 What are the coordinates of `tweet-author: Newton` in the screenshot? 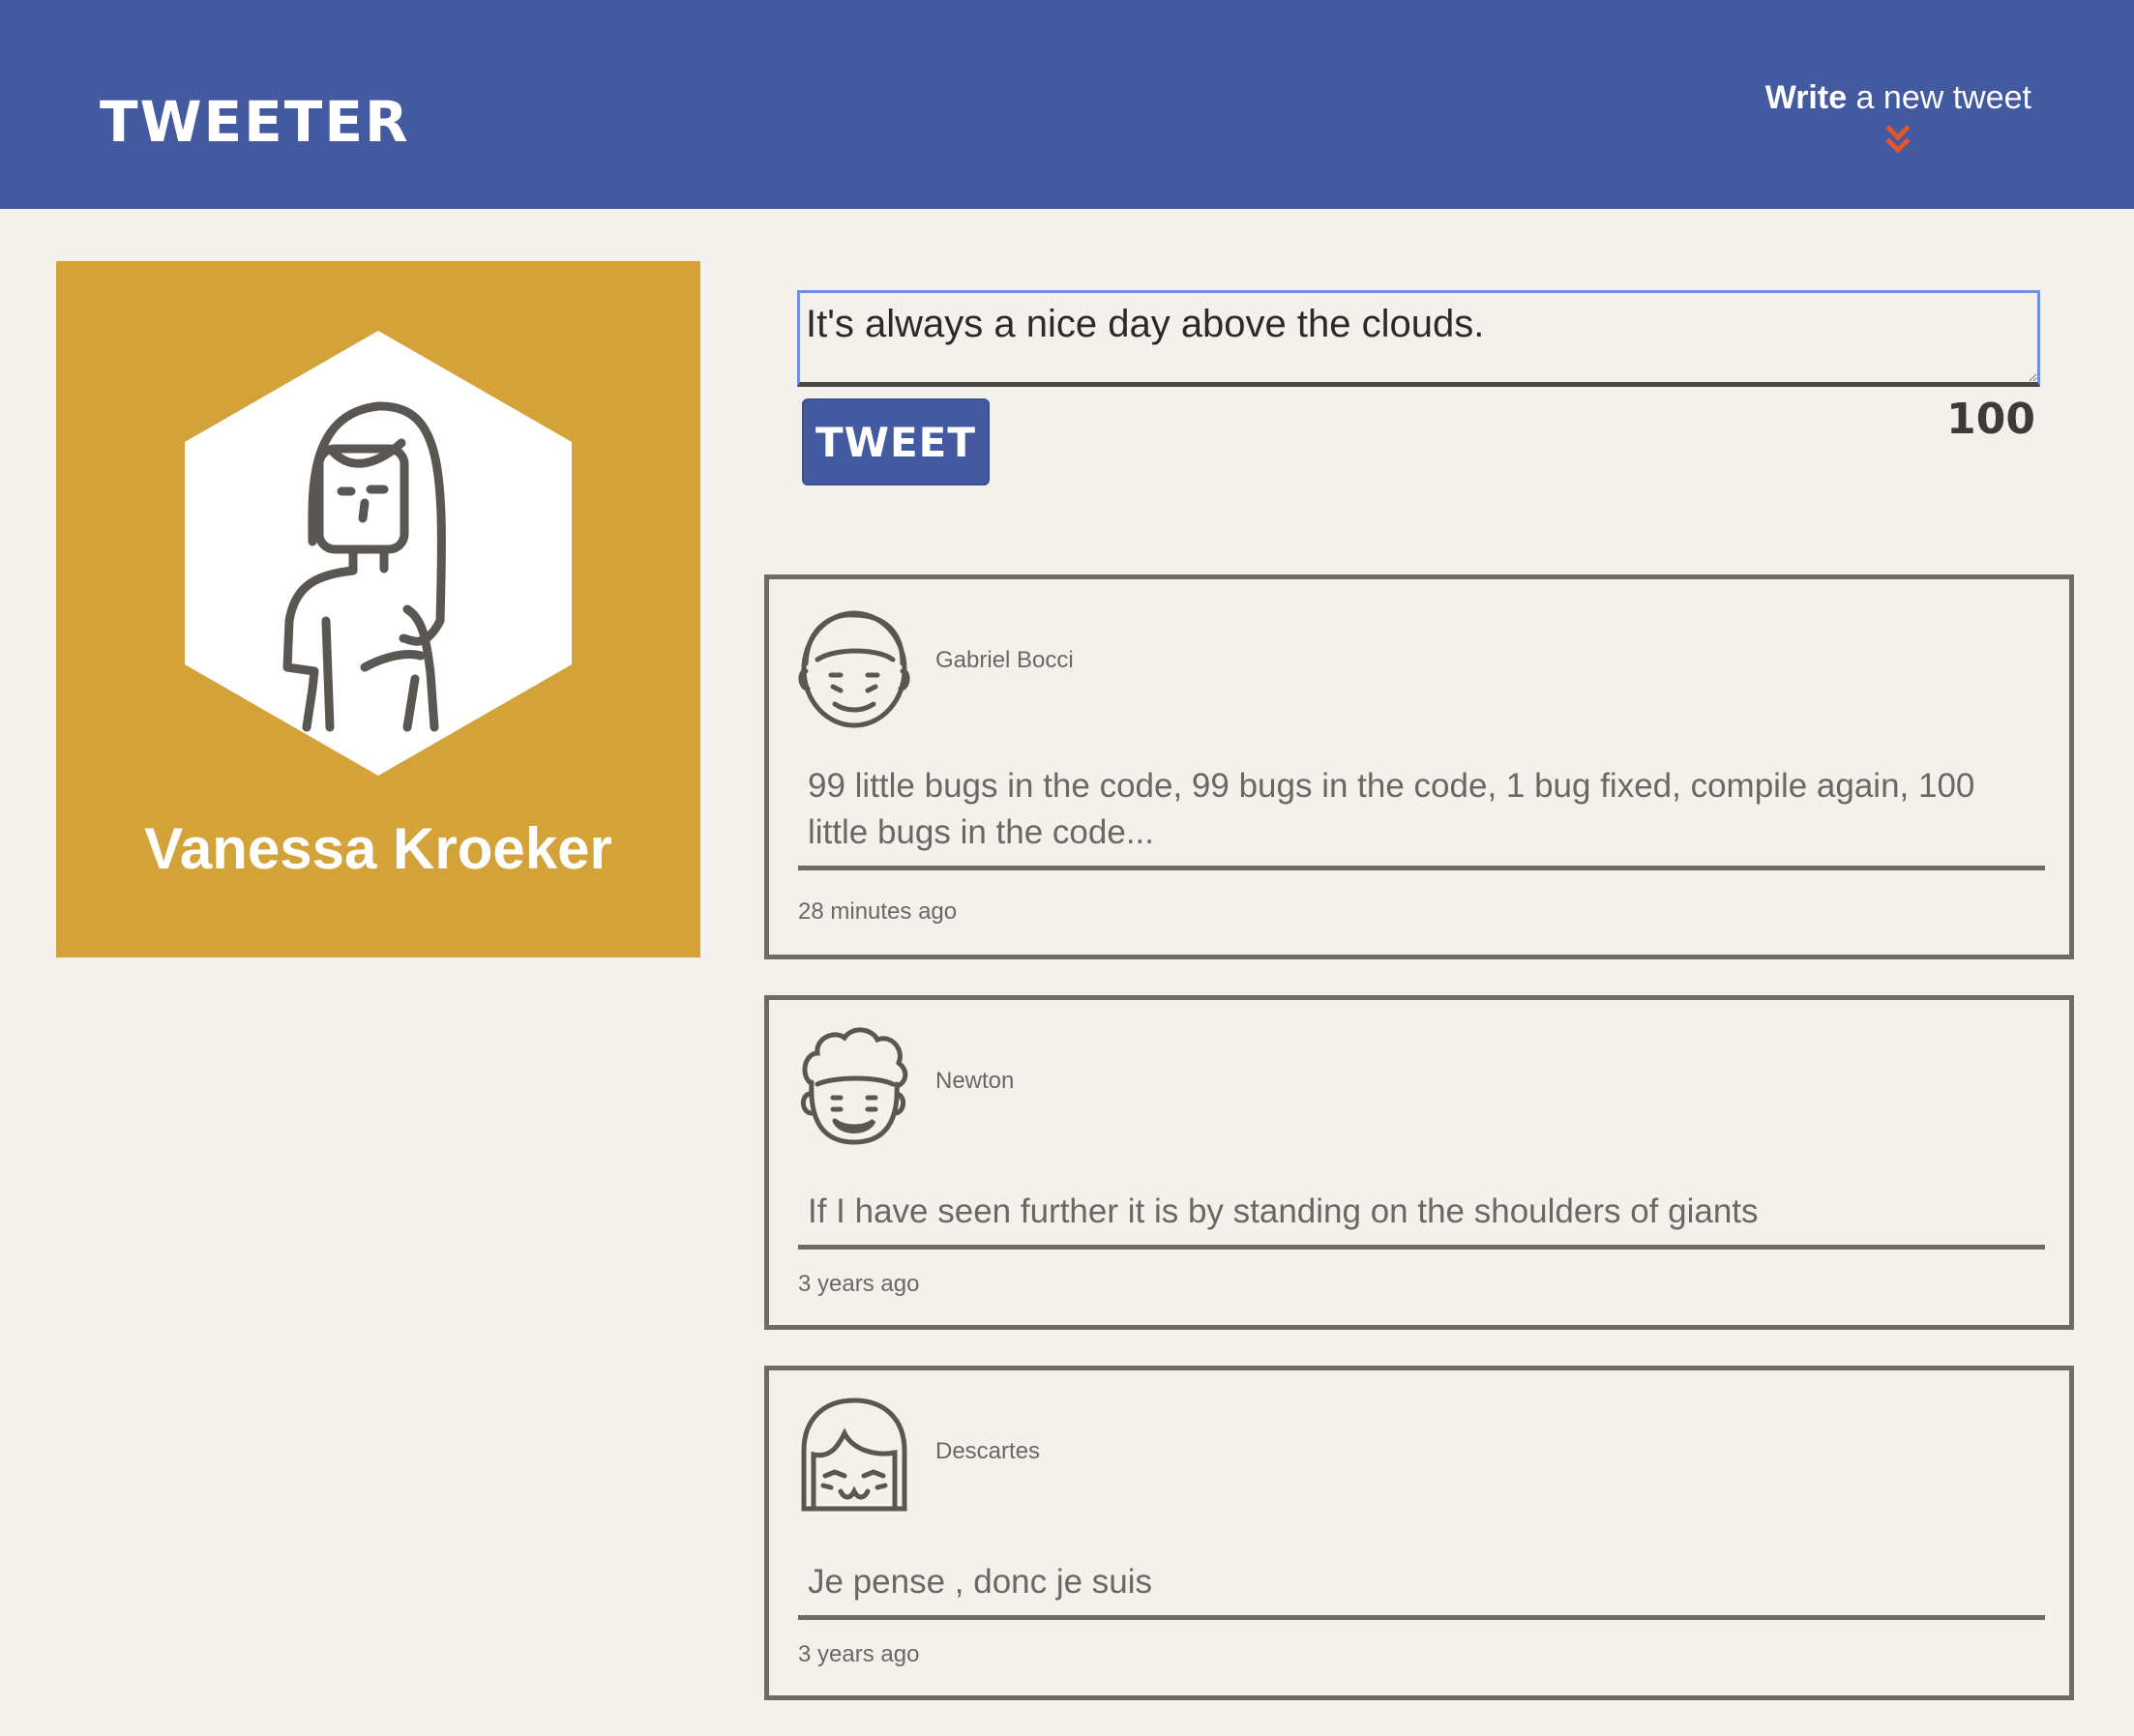 It's located at (975, 1081).